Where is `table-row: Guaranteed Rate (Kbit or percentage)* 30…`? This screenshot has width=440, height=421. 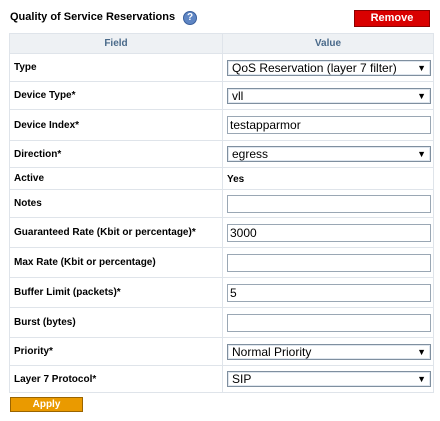 table-row: Guaranteed Rate (Kbit or percentage)* 30… is located at coordinates (221, 232).